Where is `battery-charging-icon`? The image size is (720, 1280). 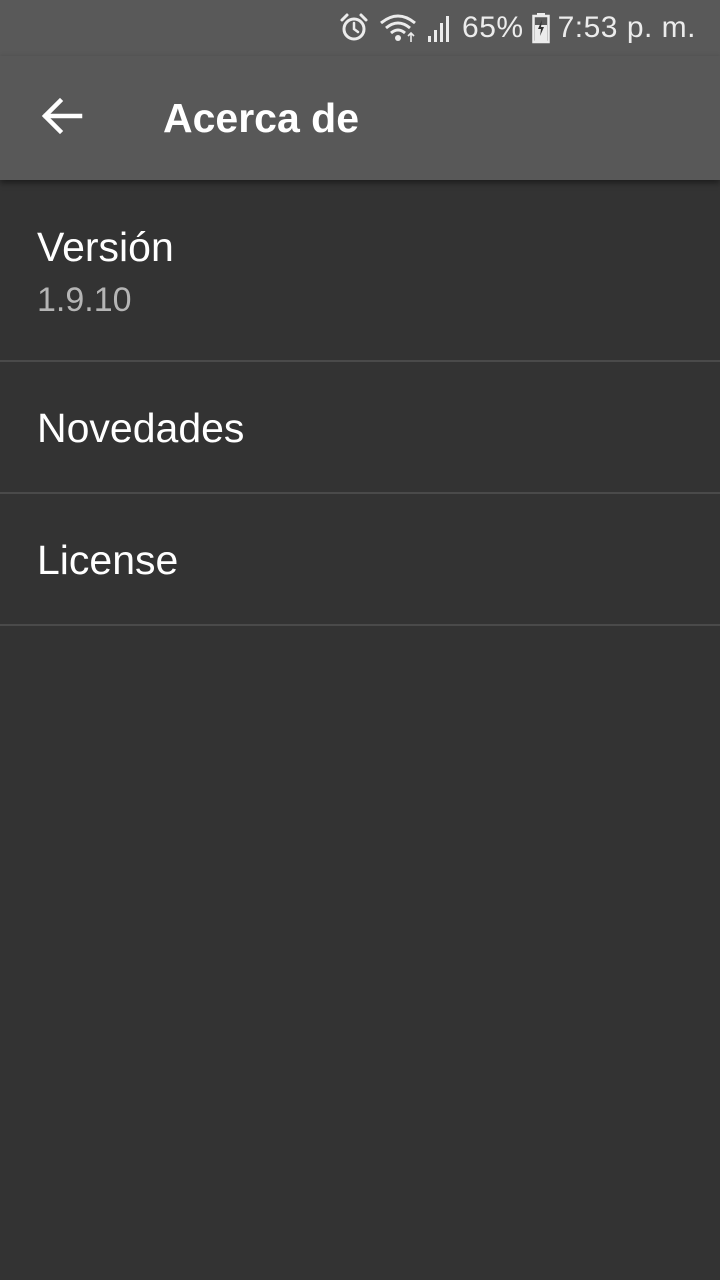
battery-charging-icon is located at coordinates (540, 28).